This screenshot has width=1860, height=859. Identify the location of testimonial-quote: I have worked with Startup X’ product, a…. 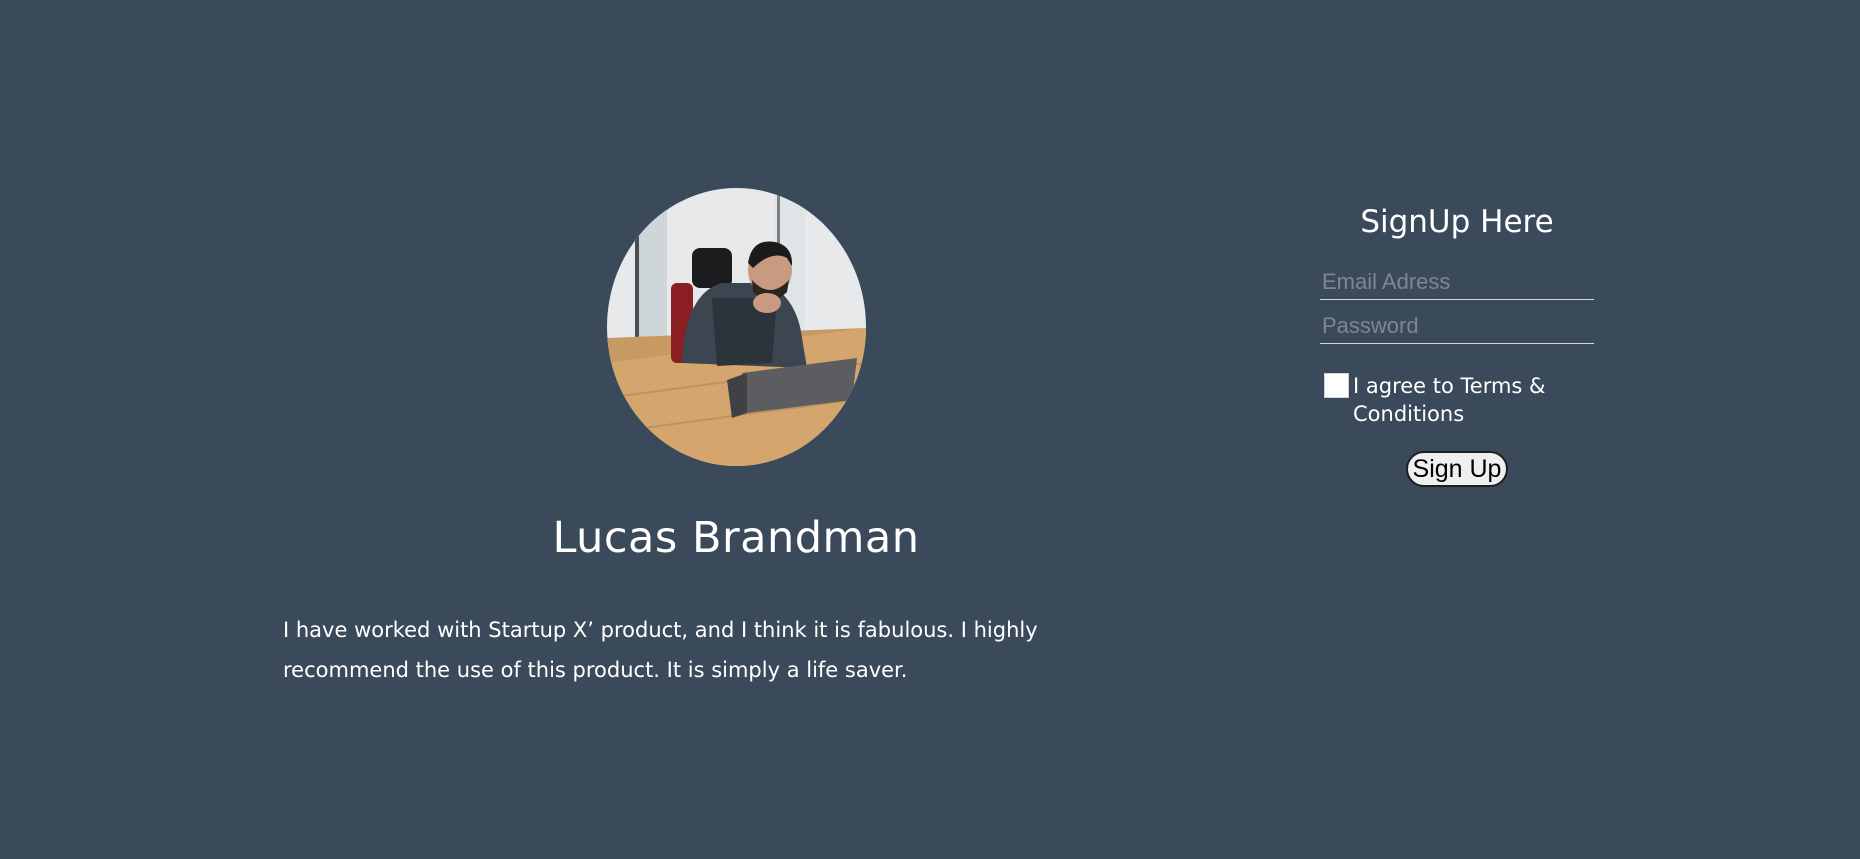
(660, 650).